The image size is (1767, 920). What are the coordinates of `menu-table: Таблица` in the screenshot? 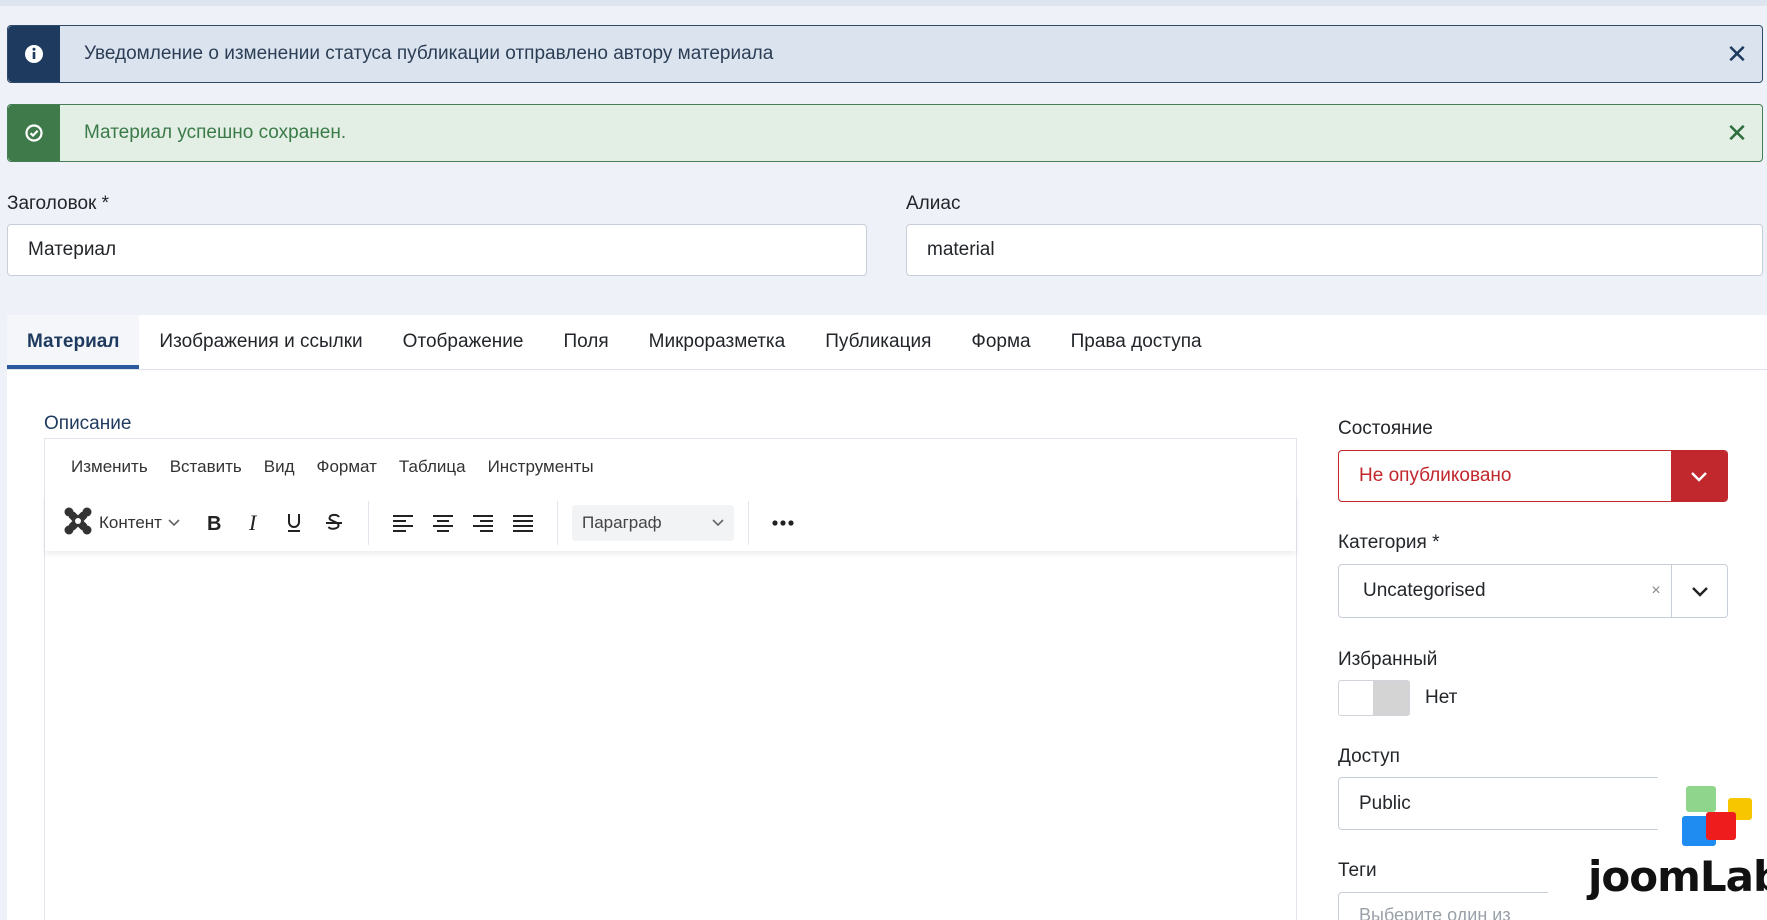 It's located at (432, 467).